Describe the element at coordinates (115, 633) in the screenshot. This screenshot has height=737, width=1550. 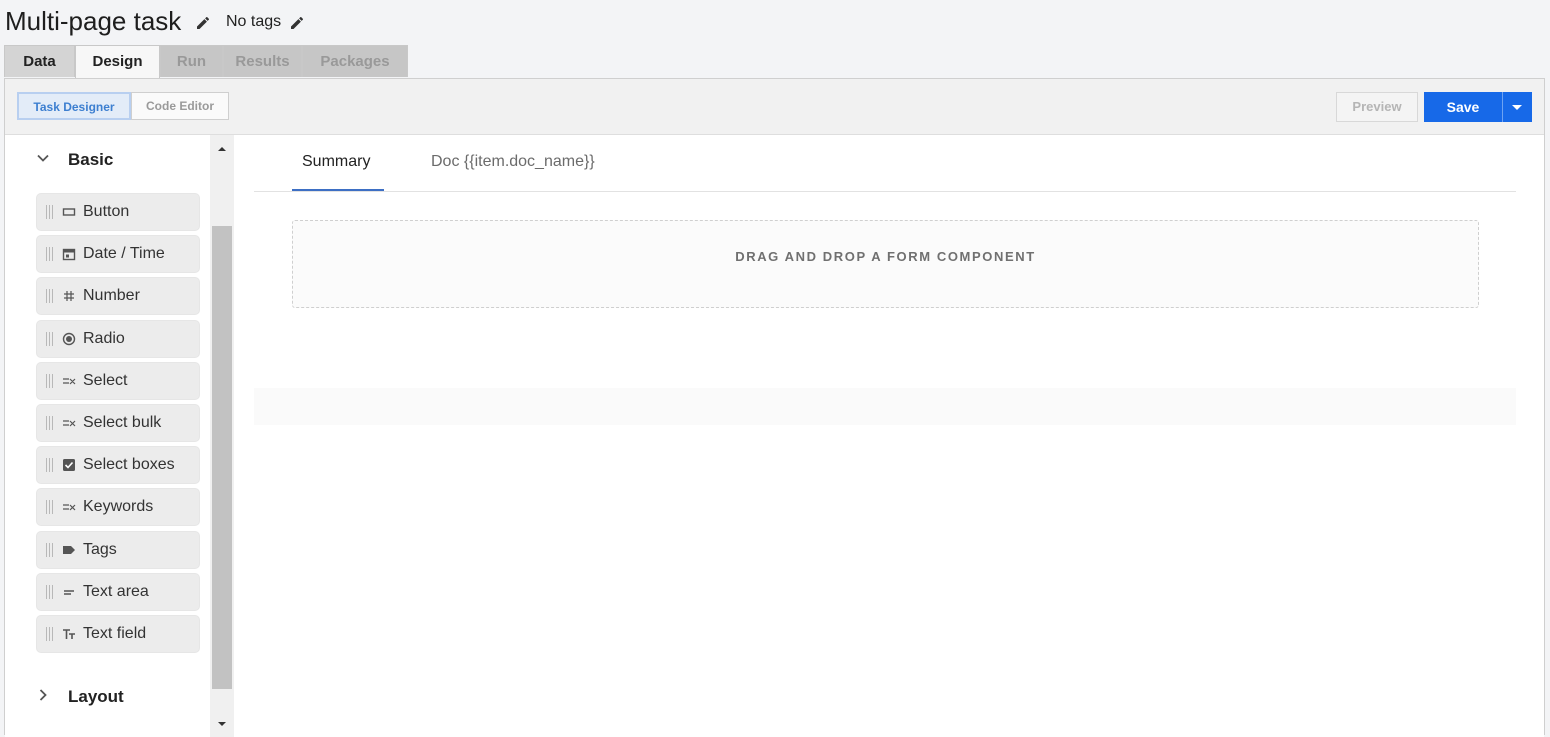
I see `component-label: Text field` at that location.